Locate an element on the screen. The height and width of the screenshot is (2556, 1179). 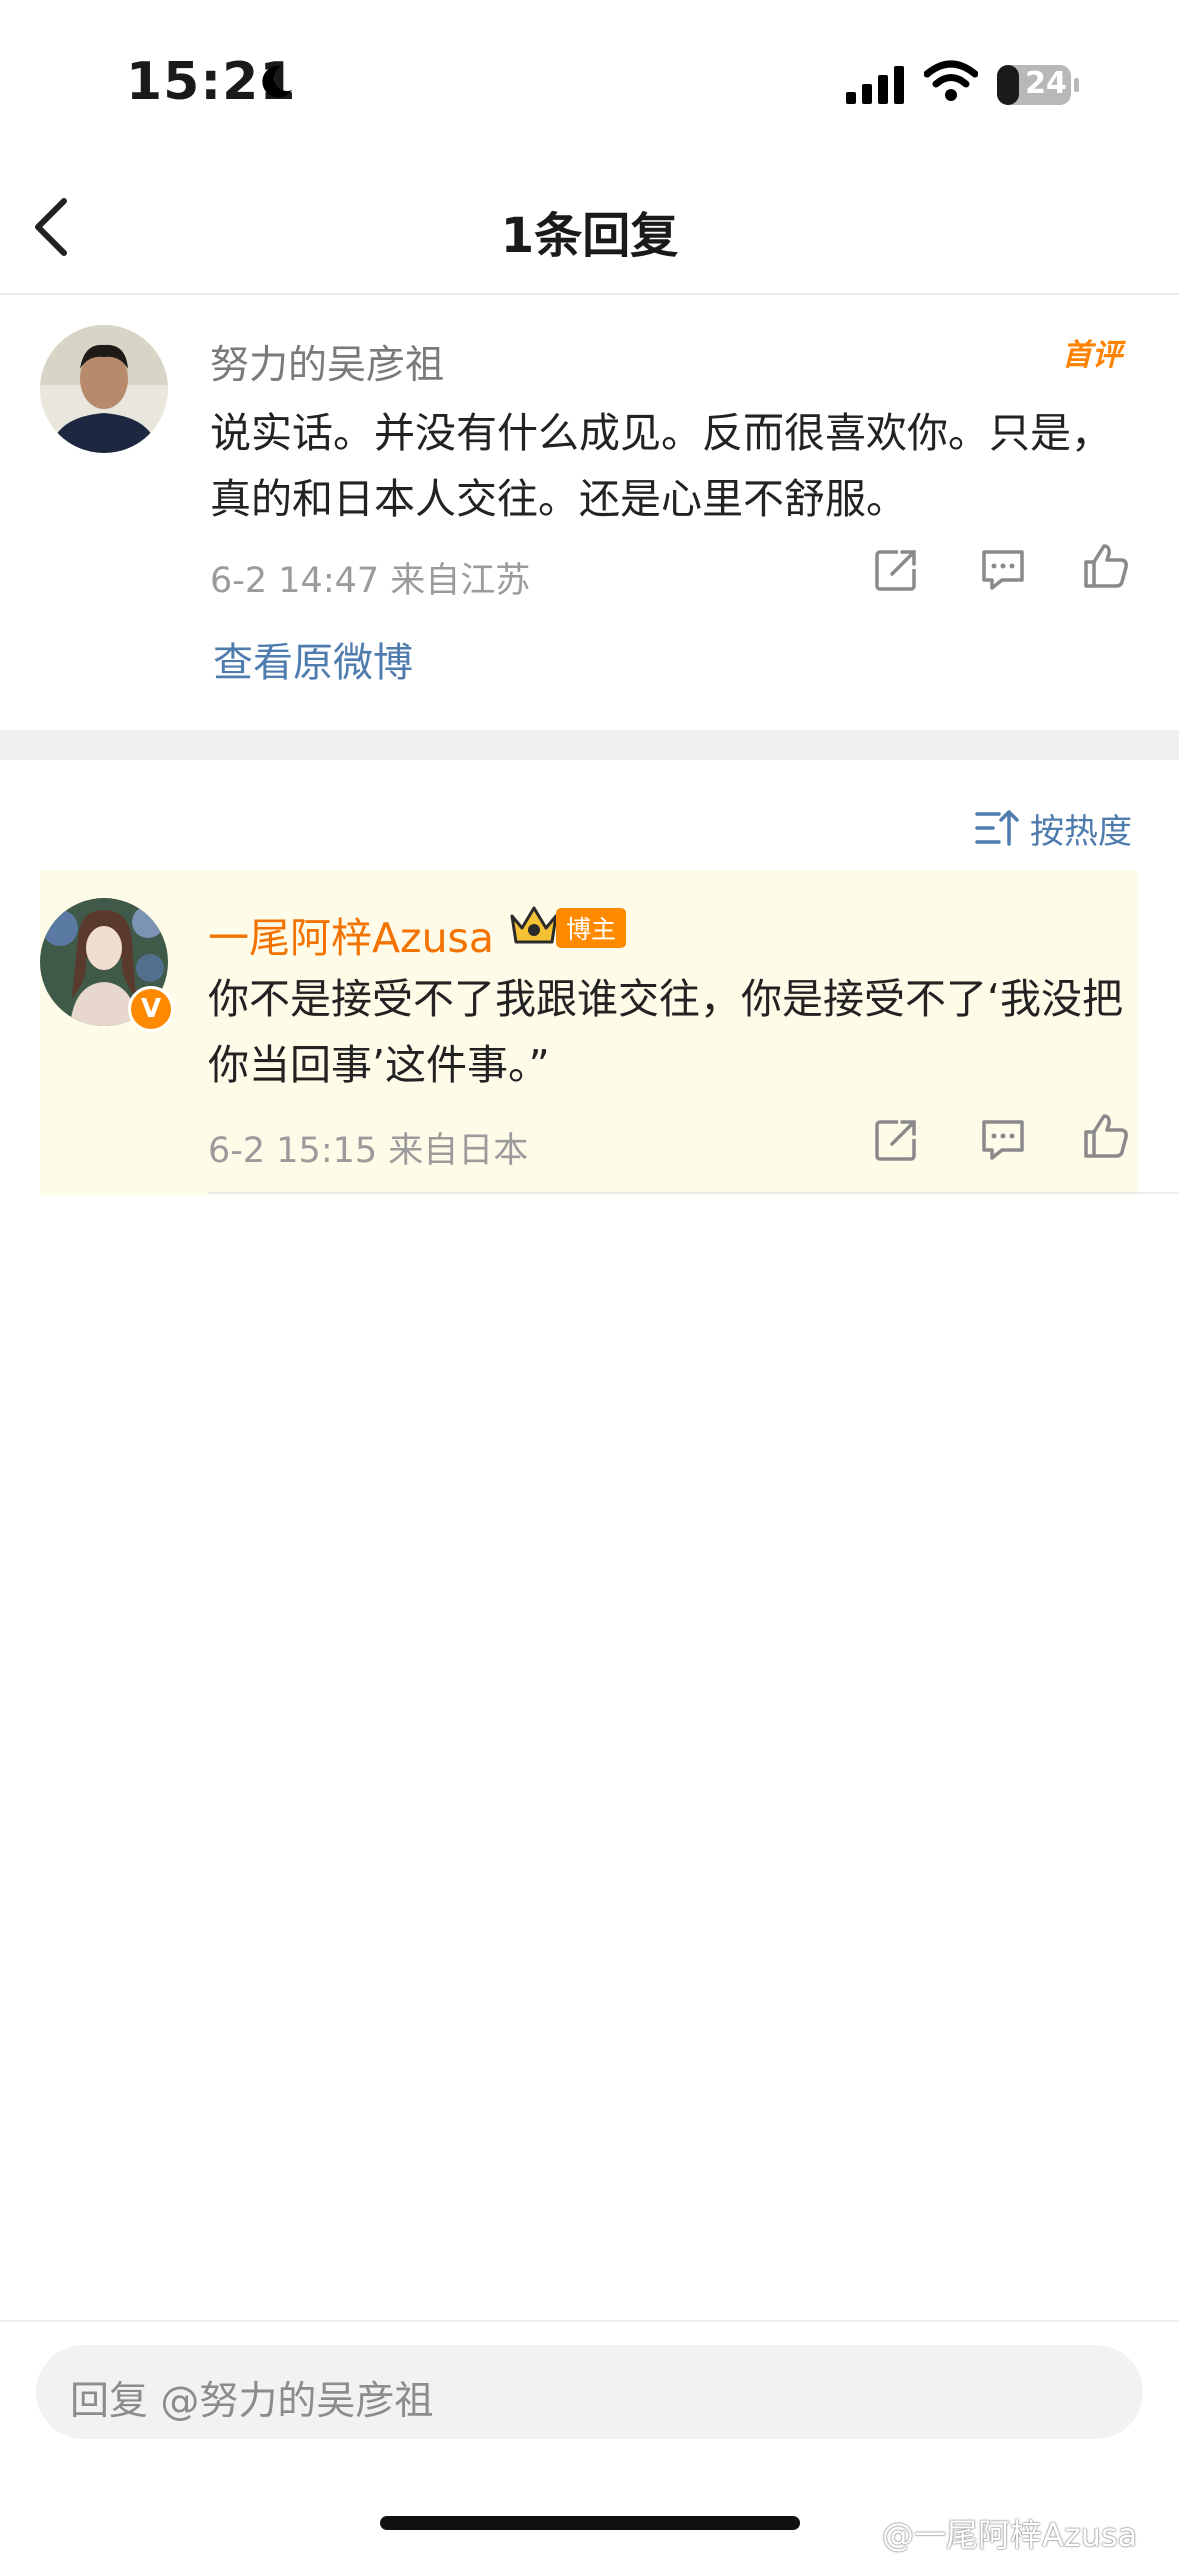
section-separator is located at coordinates (589, 745).